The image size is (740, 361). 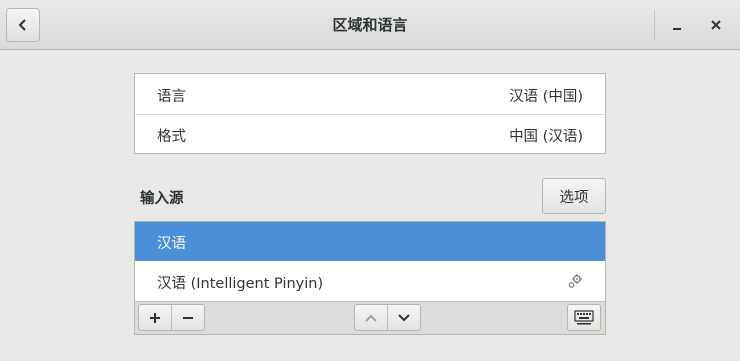 I want to click on keyboard-layout-icon, so click(x=584, y=316).